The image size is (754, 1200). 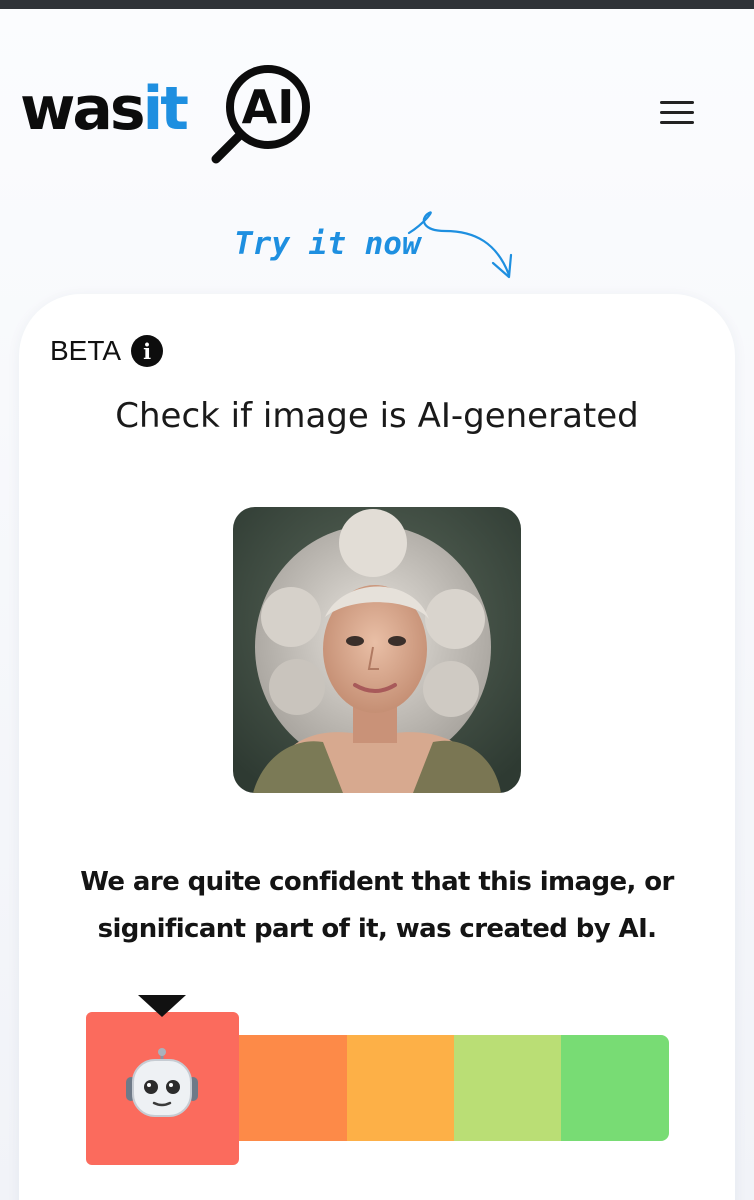 I want to click on scale-segment-uncertain, so click(x=401, y=1088).